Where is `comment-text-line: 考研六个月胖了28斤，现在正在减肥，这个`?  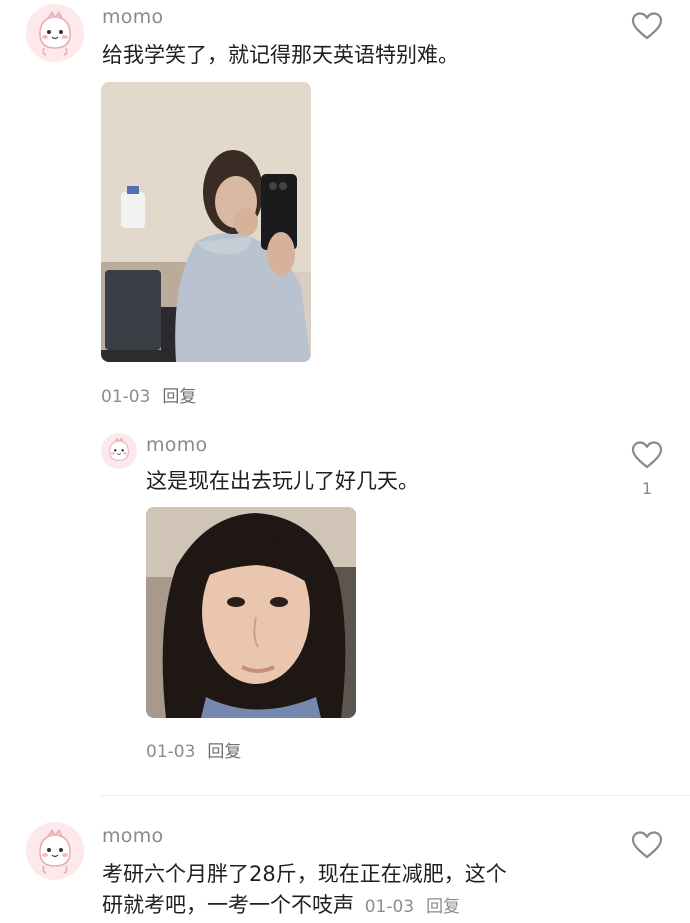 comment-text-line: 考研六个月胖了28斤，现在正在减肥，这个 is located at coordinates (304, 874).